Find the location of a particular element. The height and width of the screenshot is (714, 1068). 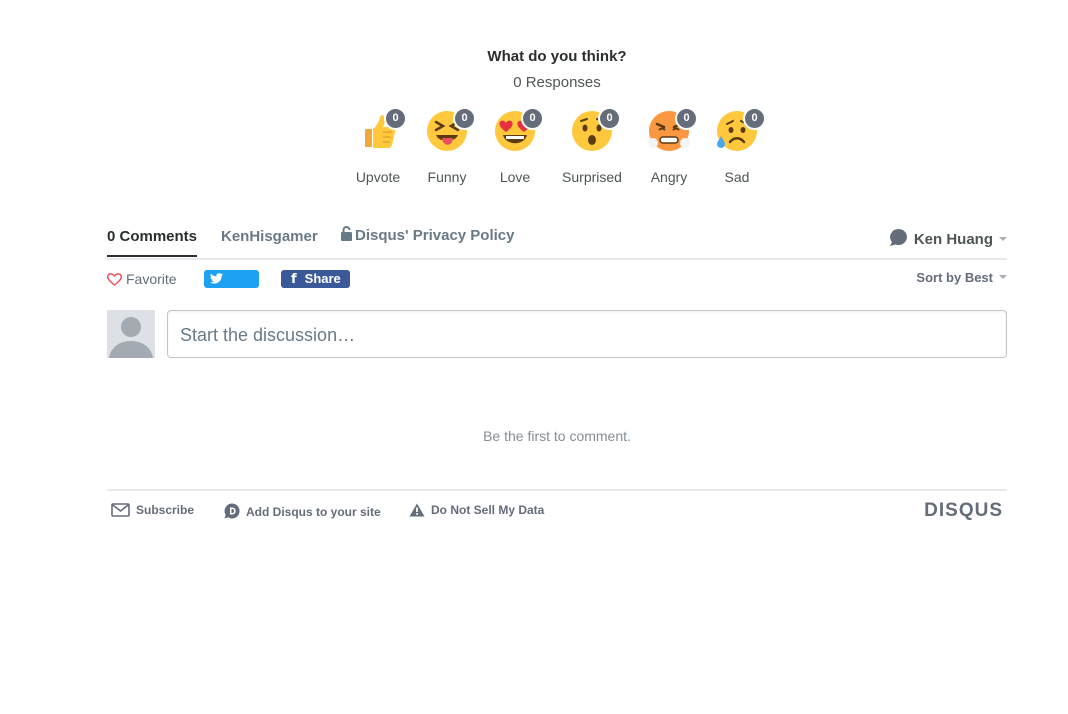

tweet-label: Tweet is located at coordinates (228, 296).